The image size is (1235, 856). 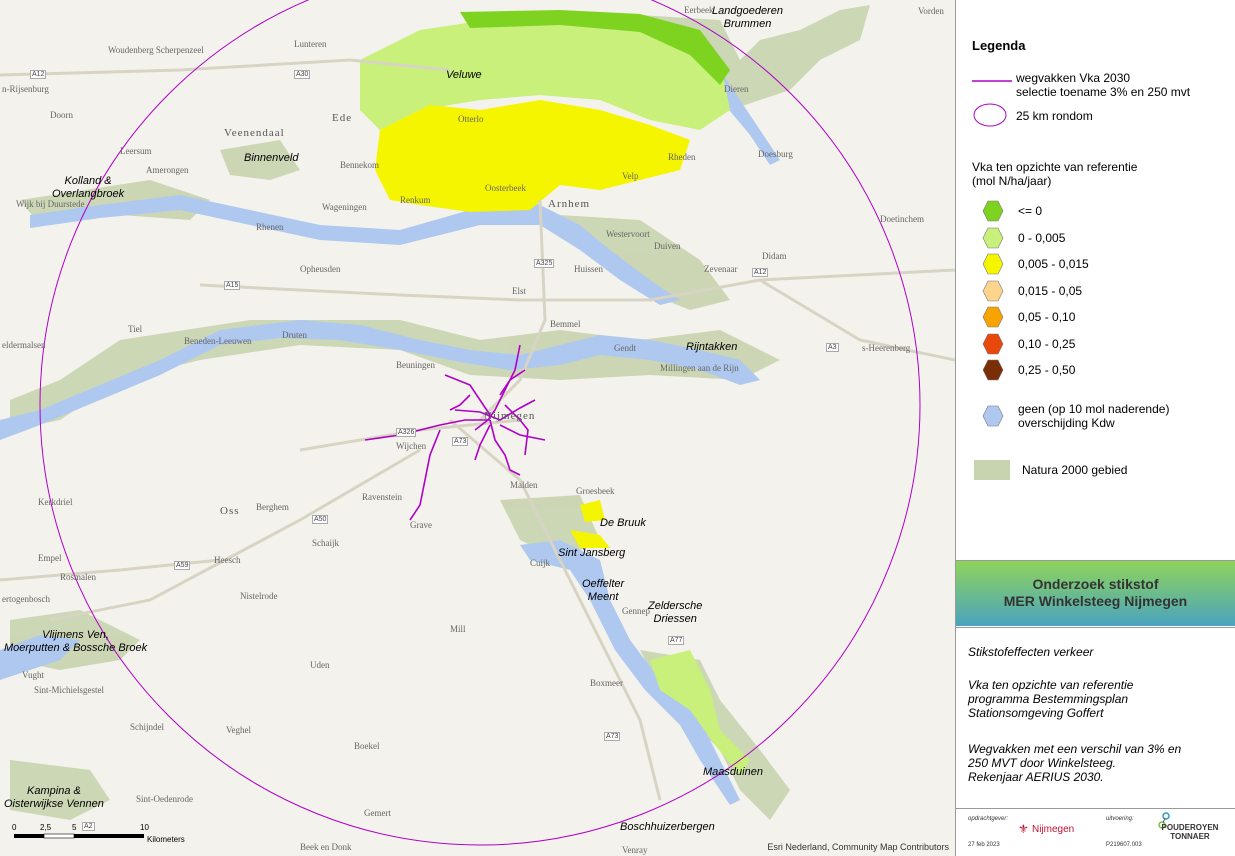 I want to click on natura-label-kampina: Kampina & Oisterwijkse Vennen, so click(x=54, y=797).